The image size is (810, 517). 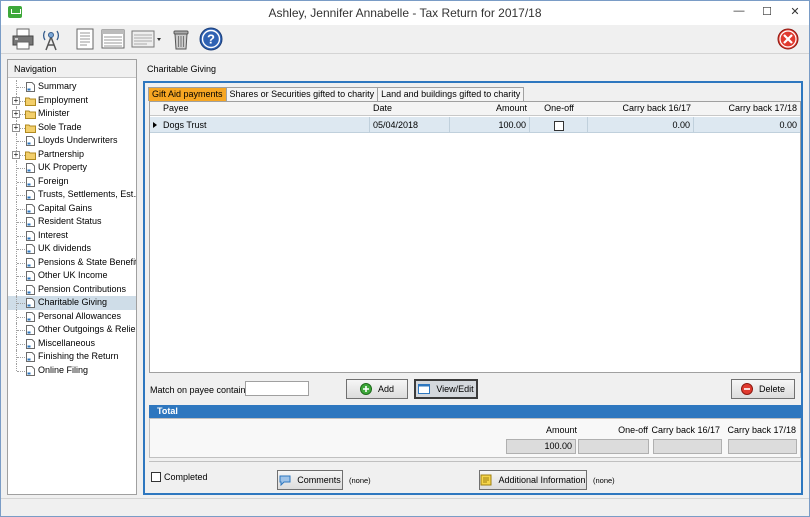 What do you see at coordinates (72, 235) in the screenshot?
I see `sidebar-item: Interest` at bounding box center [72, 235].